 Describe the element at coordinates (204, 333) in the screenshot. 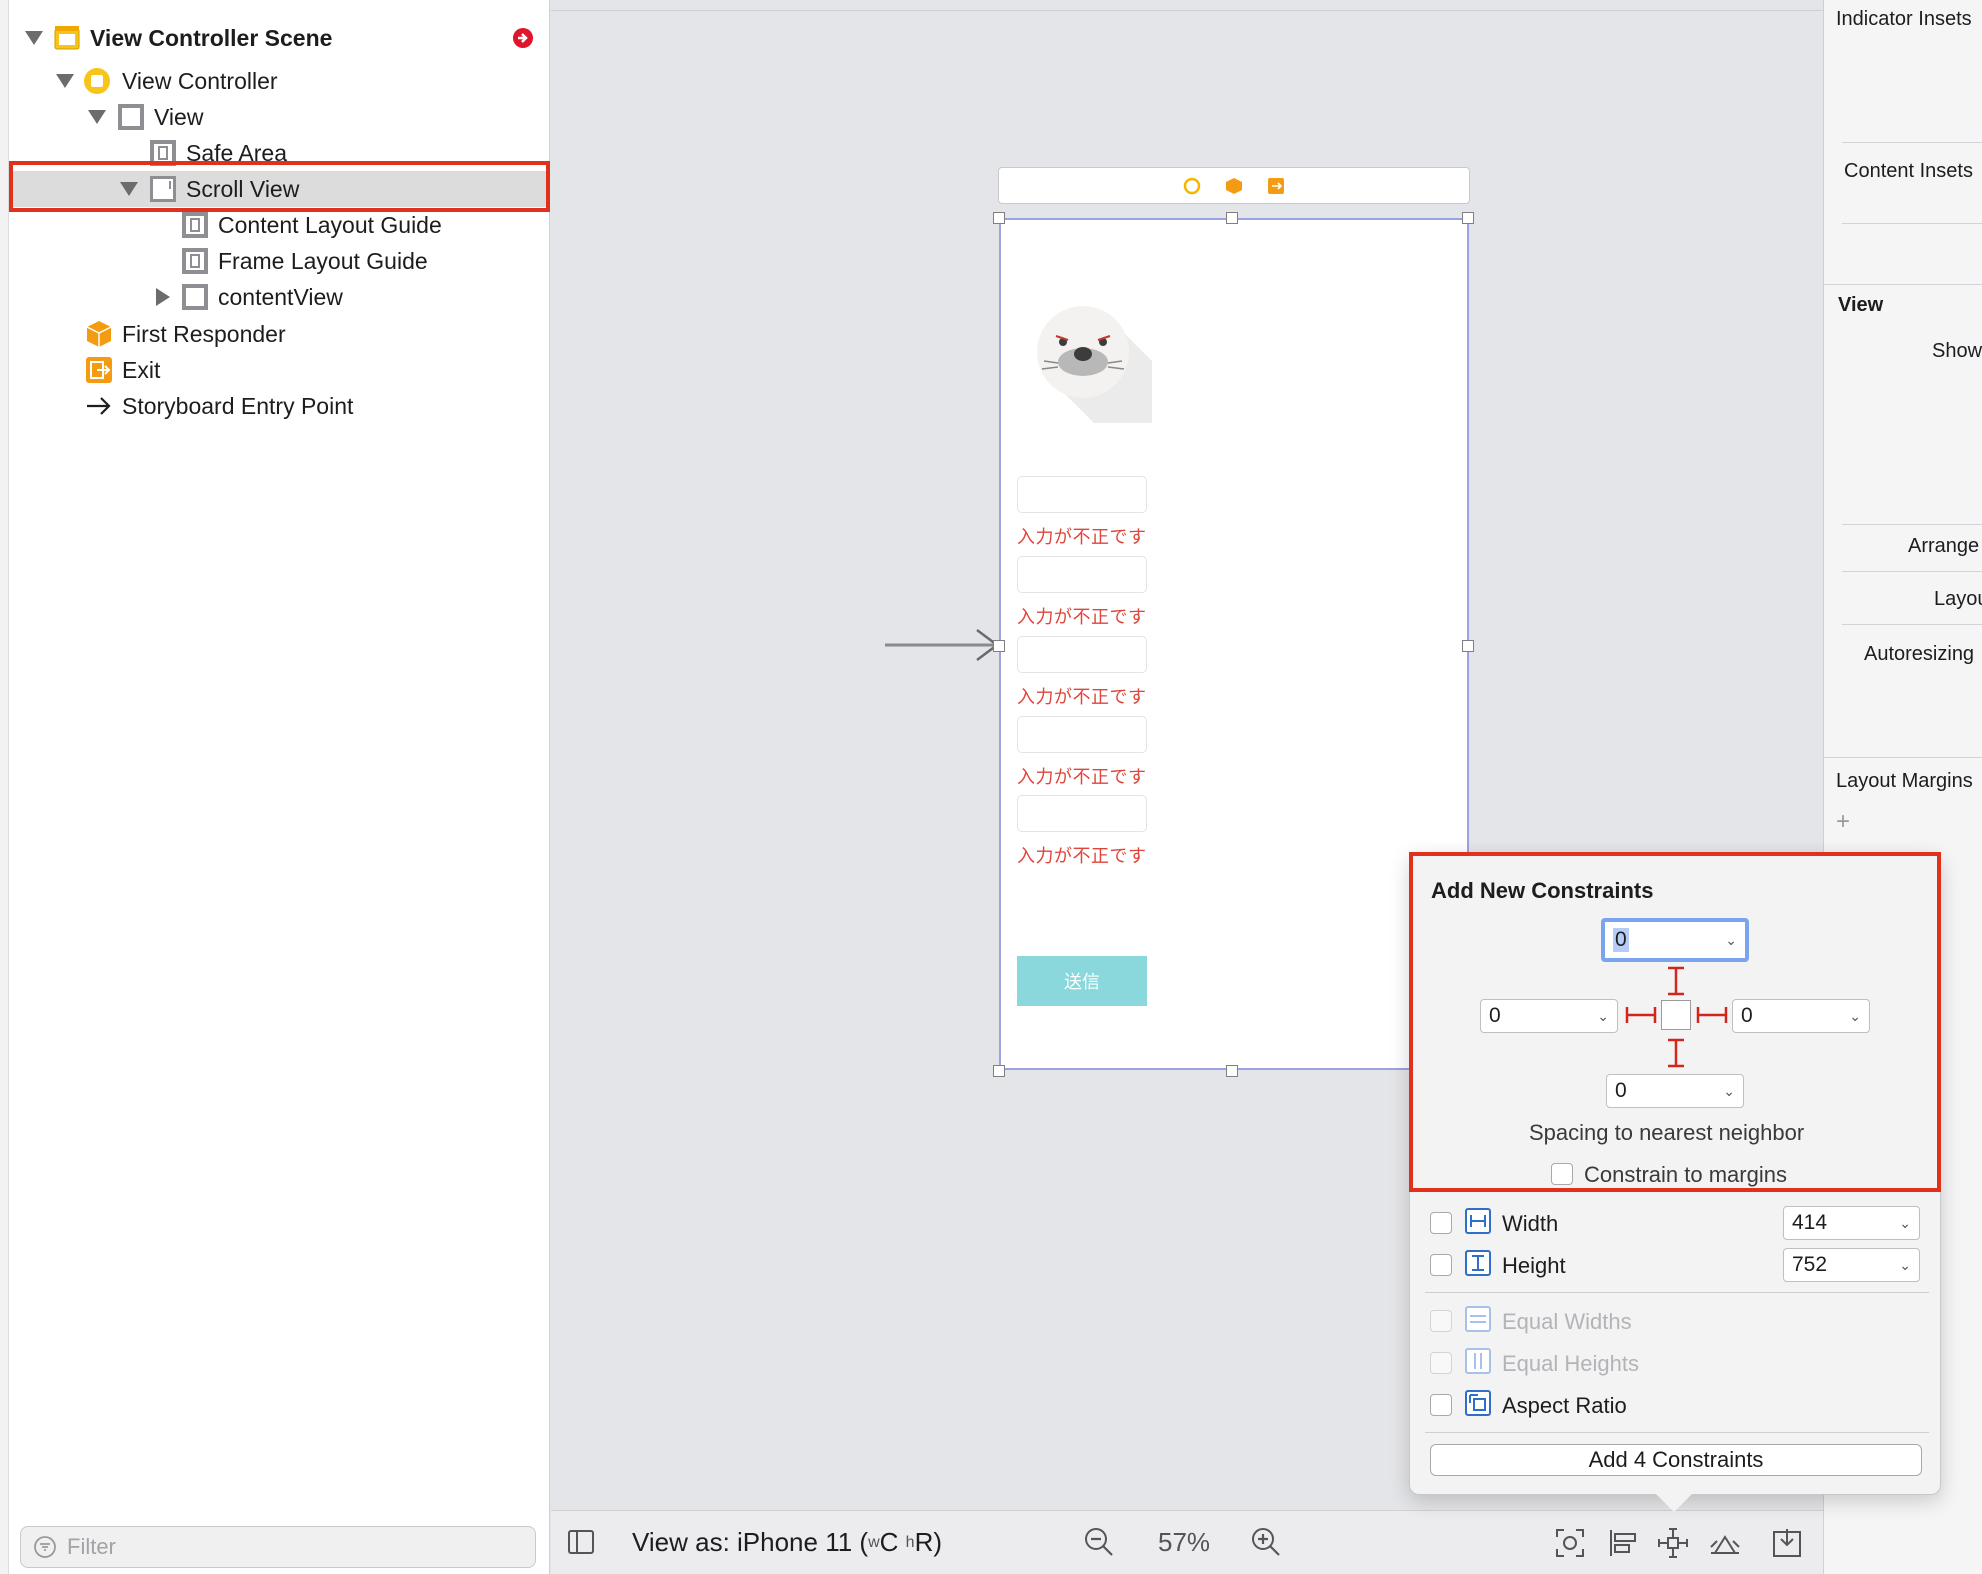

I see `outline-item-label: First Responder` at that location.